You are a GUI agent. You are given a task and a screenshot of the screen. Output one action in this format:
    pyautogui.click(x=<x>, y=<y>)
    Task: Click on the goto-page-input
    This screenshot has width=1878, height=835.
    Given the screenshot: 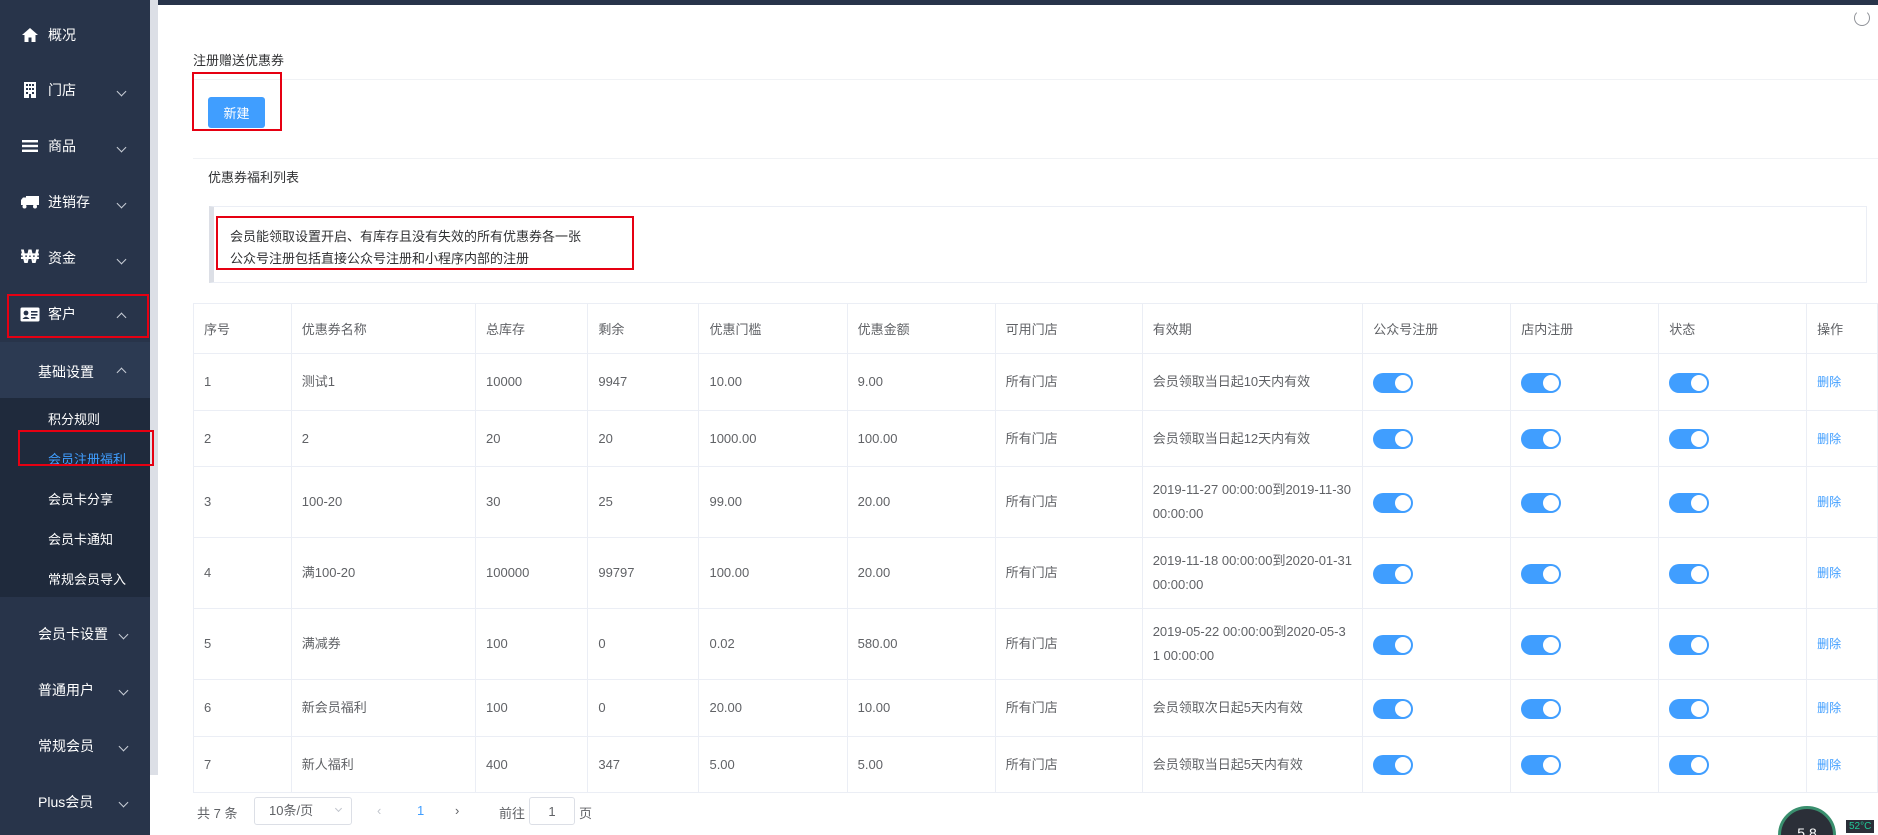 What is the action you would take?
    pyautogui.click(x=552, y=811)
    